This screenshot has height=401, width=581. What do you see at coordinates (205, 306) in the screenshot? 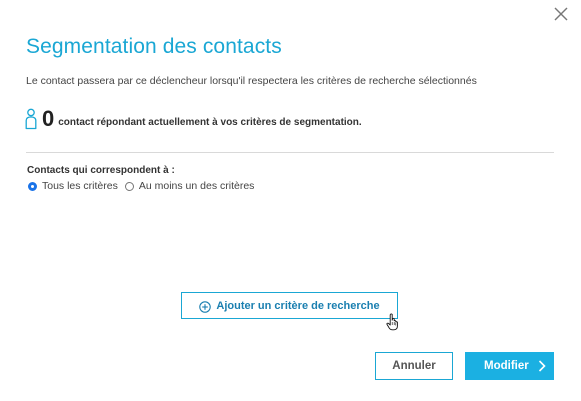
I see `plus-circle-icon` at bounding box center [205, 306].